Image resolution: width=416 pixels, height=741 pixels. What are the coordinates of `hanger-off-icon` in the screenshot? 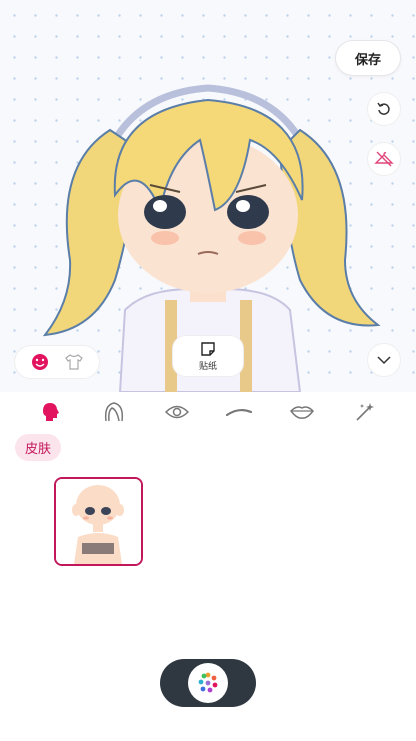 It's located at (384, 159).